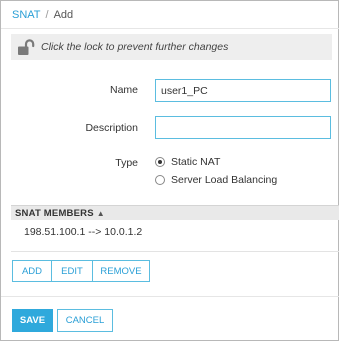 The image size is (339, 341). I want to click on server-load-balancing-radio, so click(160, 180).